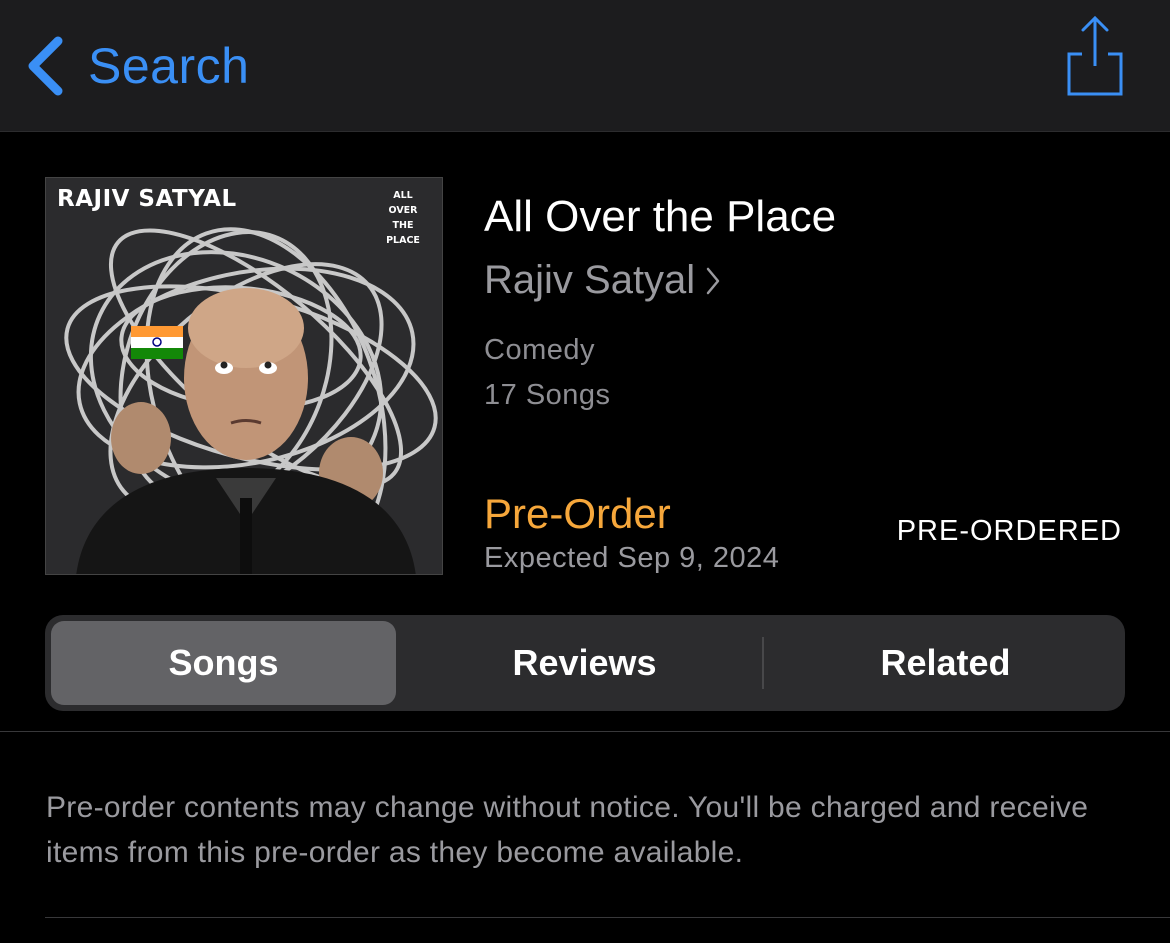  I want to click on artwork-artist-text: RAJIV SATYAL, so click(147, 199).